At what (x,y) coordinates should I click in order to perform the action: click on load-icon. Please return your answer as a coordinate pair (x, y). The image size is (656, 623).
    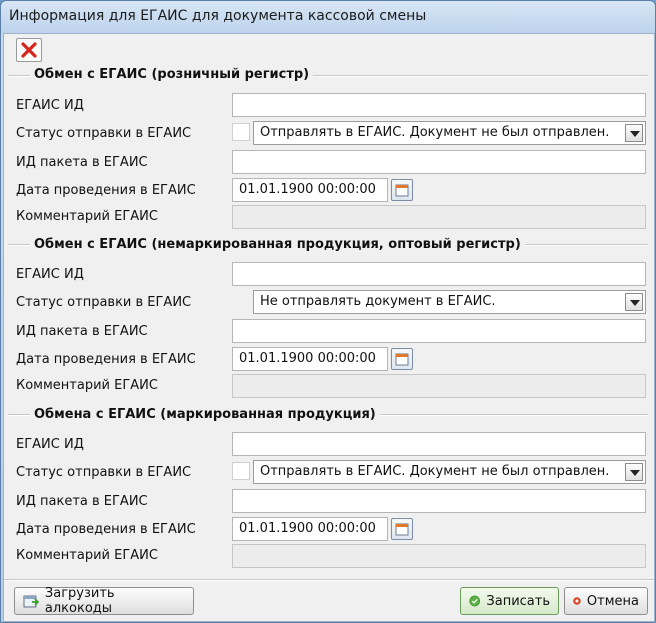
    Looking at the image, I should click on (31, 601).